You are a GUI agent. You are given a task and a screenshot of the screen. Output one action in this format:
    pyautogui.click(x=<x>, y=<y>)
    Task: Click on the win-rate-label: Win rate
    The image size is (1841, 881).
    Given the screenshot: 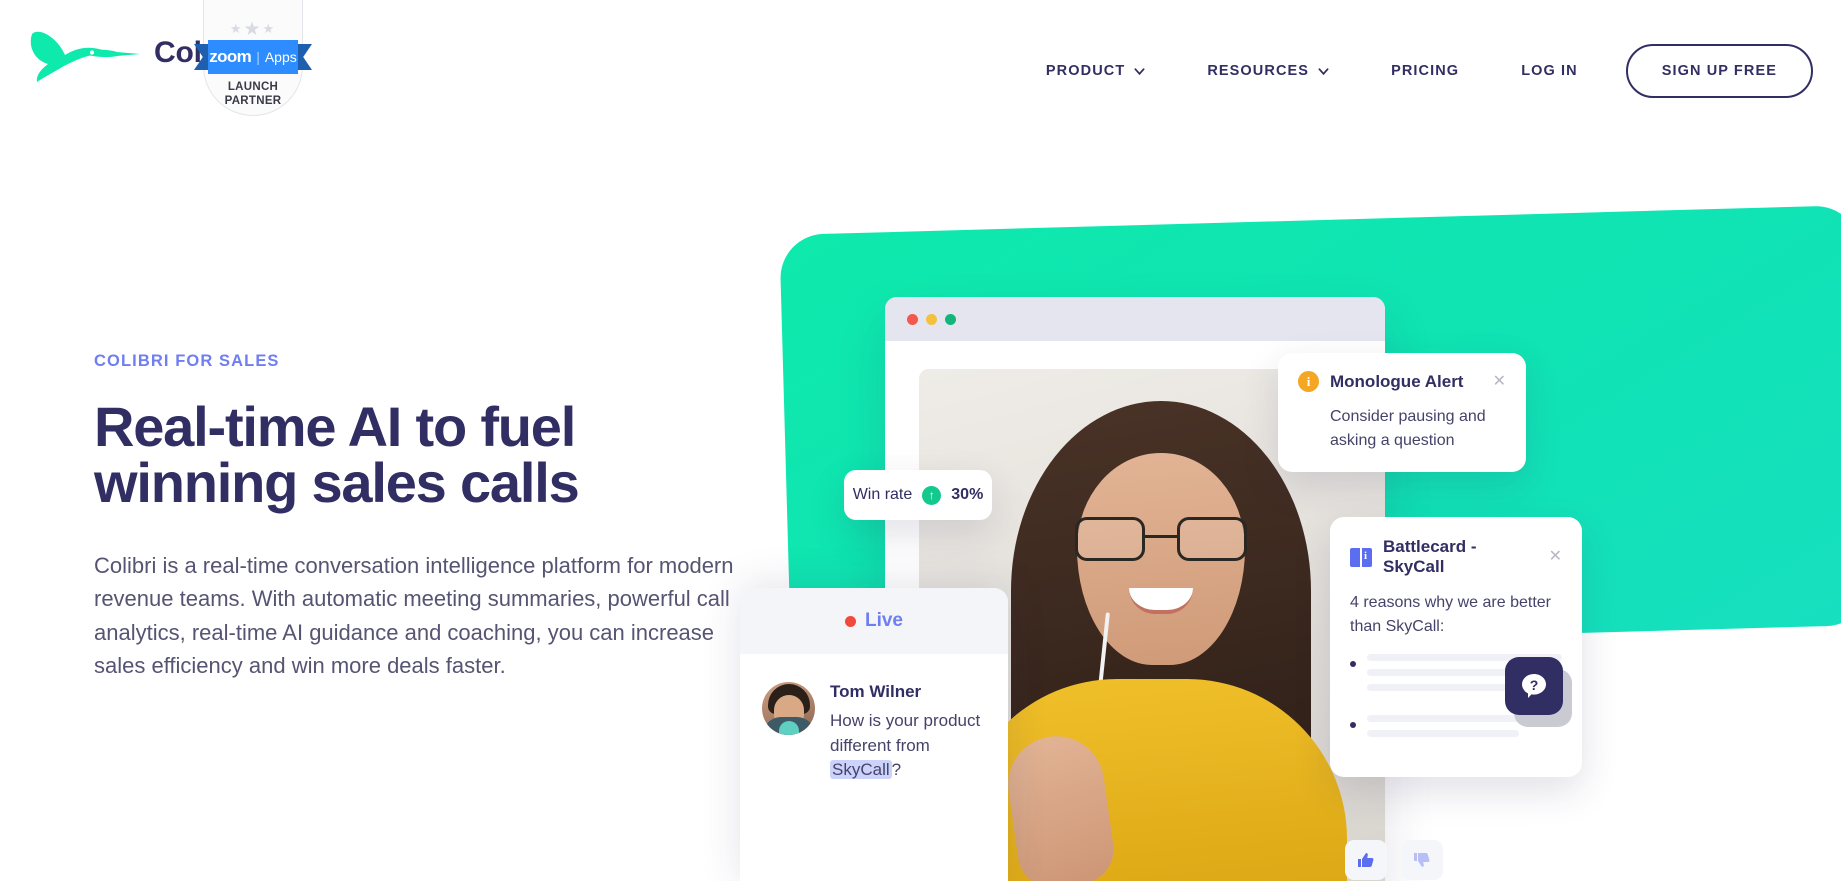 What is the action you would take?
    pyautogui.click(x=882, y=494)
    